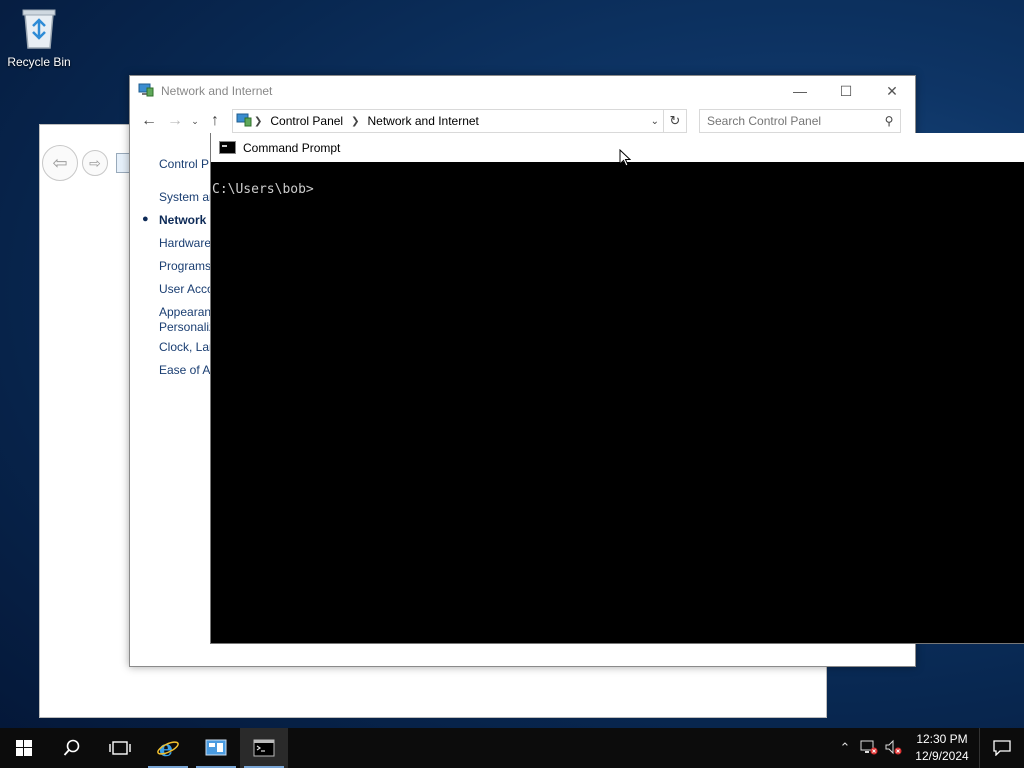 Image resolution: width=1024 pixels, height=768 pixels. Describe the element at coordinates (263, 189) in the screenshot. I see `console-prompt: C:\Users\bob>` at that location.